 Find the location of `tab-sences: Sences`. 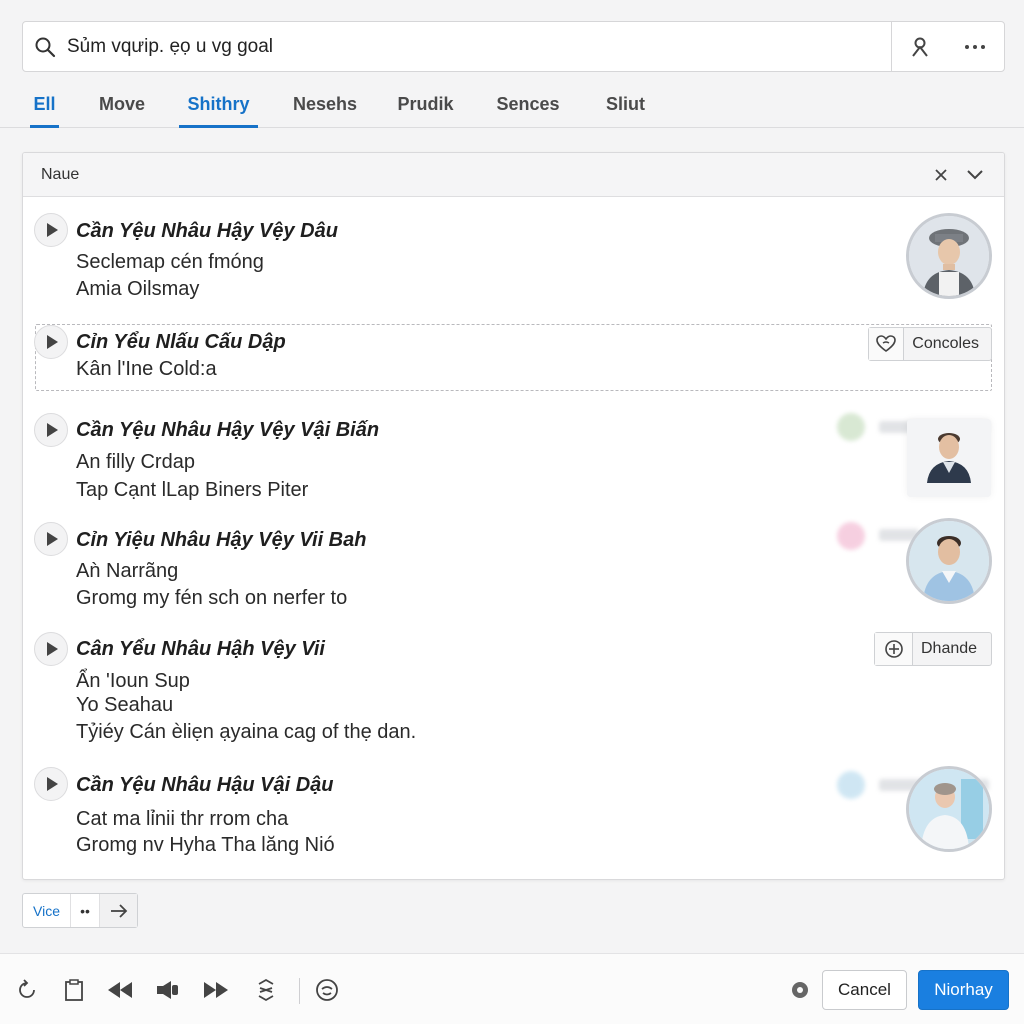

tab-sences: Sences is located at coordinates (528, 104).